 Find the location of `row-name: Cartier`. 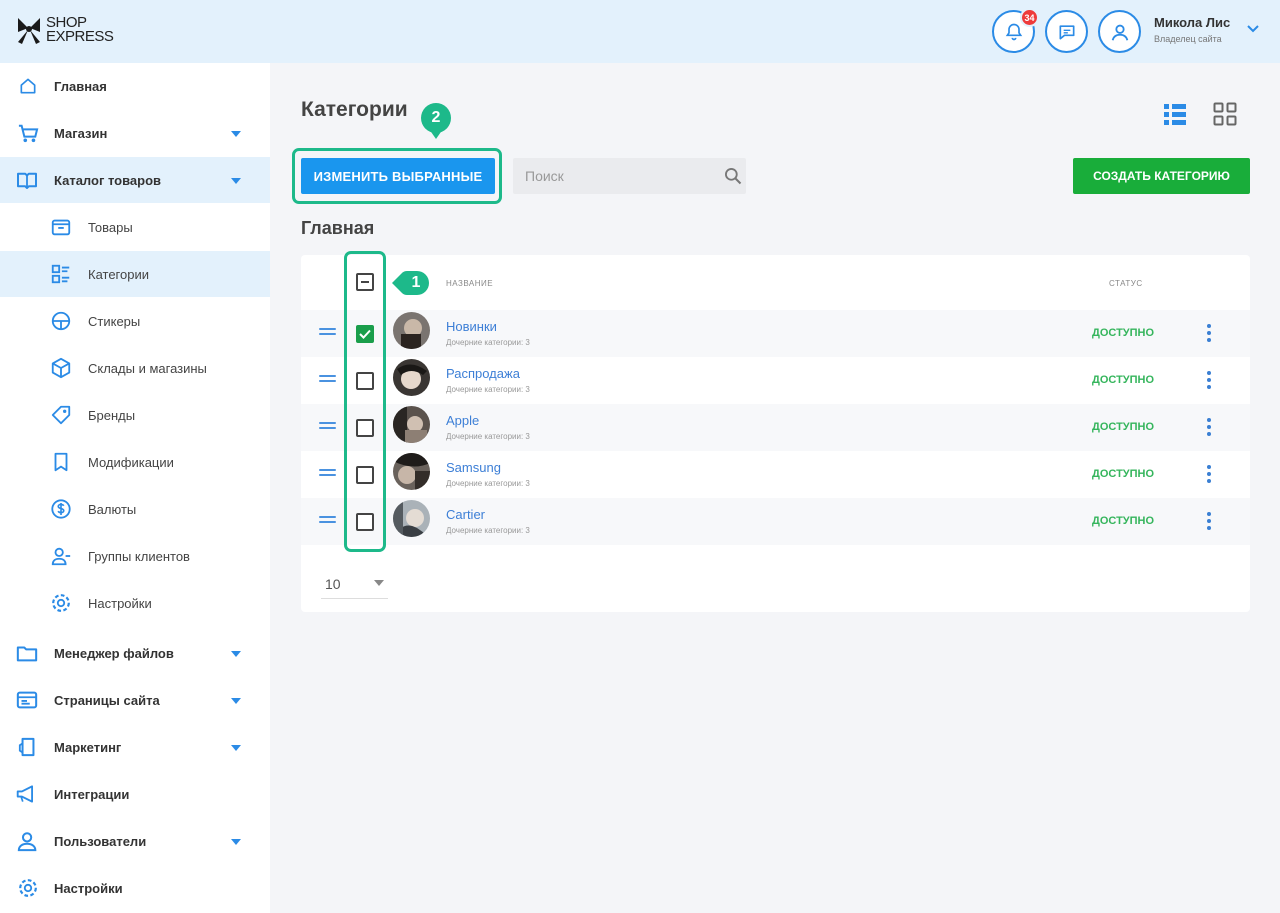

row-name: Cartier is located at coordinates (465, 514).